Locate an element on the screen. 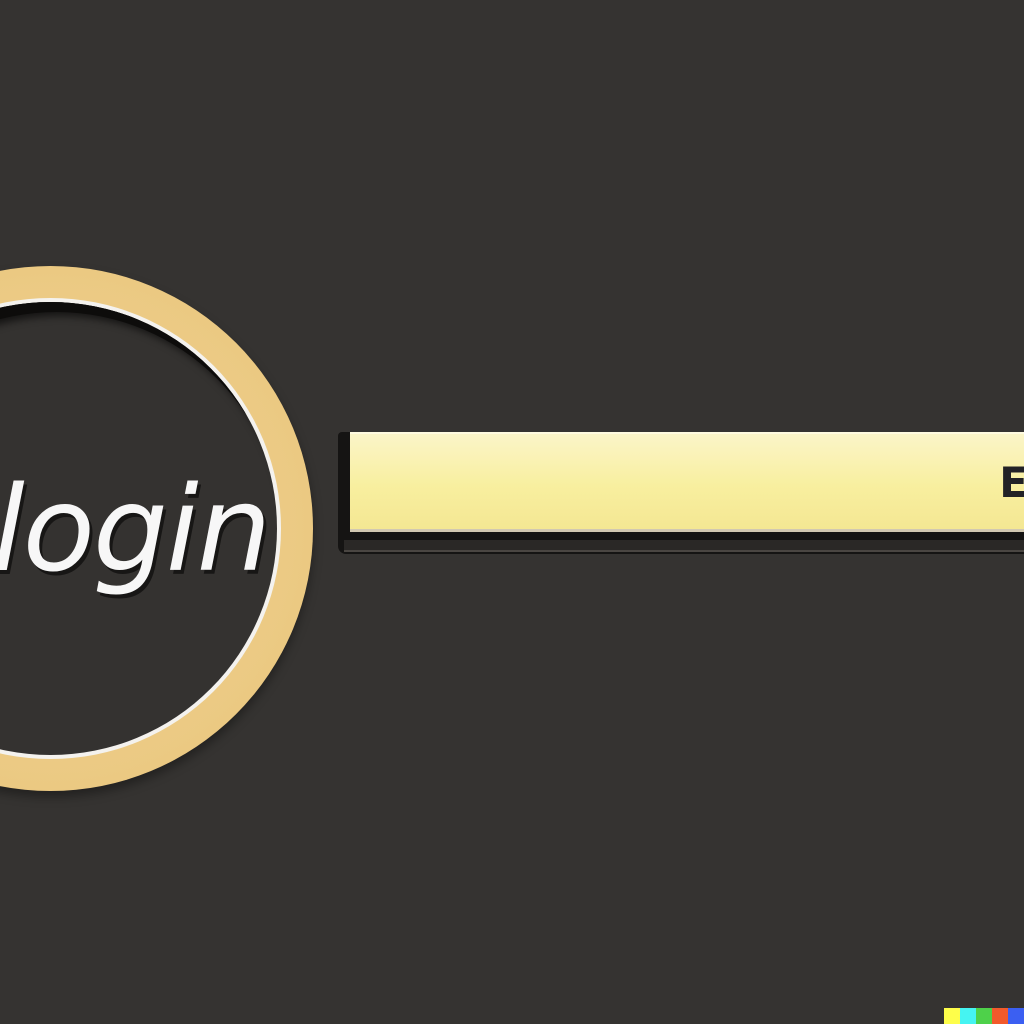 This screenshot has width=1024, height=1024. input-bar: E is located at coordinates (681, 489).